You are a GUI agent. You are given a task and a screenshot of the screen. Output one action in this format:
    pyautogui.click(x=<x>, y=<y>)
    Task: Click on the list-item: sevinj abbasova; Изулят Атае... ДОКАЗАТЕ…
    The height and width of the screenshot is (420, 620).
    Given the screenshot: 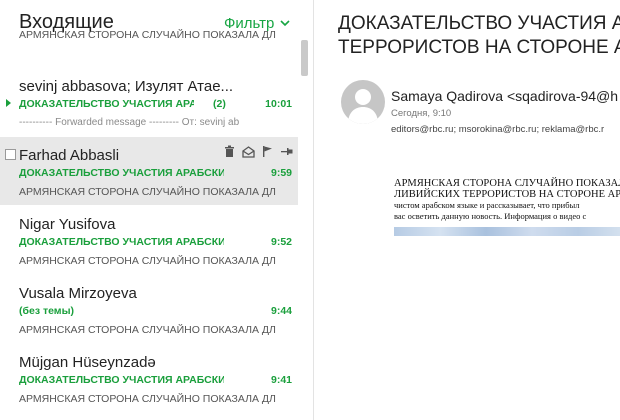 What is the action you would take?
    pyautogui.click(x=149, y=102)
    